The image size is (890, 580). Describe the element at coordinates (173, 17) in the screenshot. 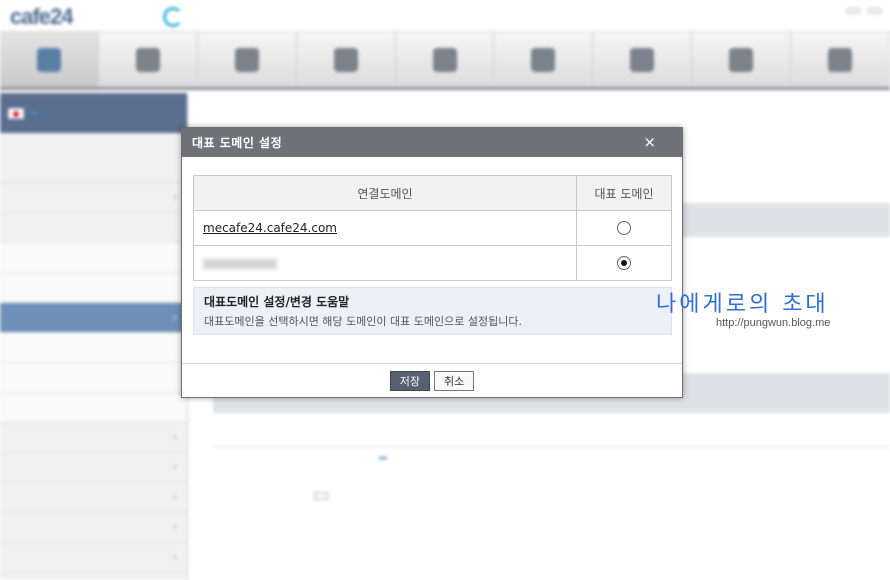

I see `cafe24-c-logo-icon` at that location.